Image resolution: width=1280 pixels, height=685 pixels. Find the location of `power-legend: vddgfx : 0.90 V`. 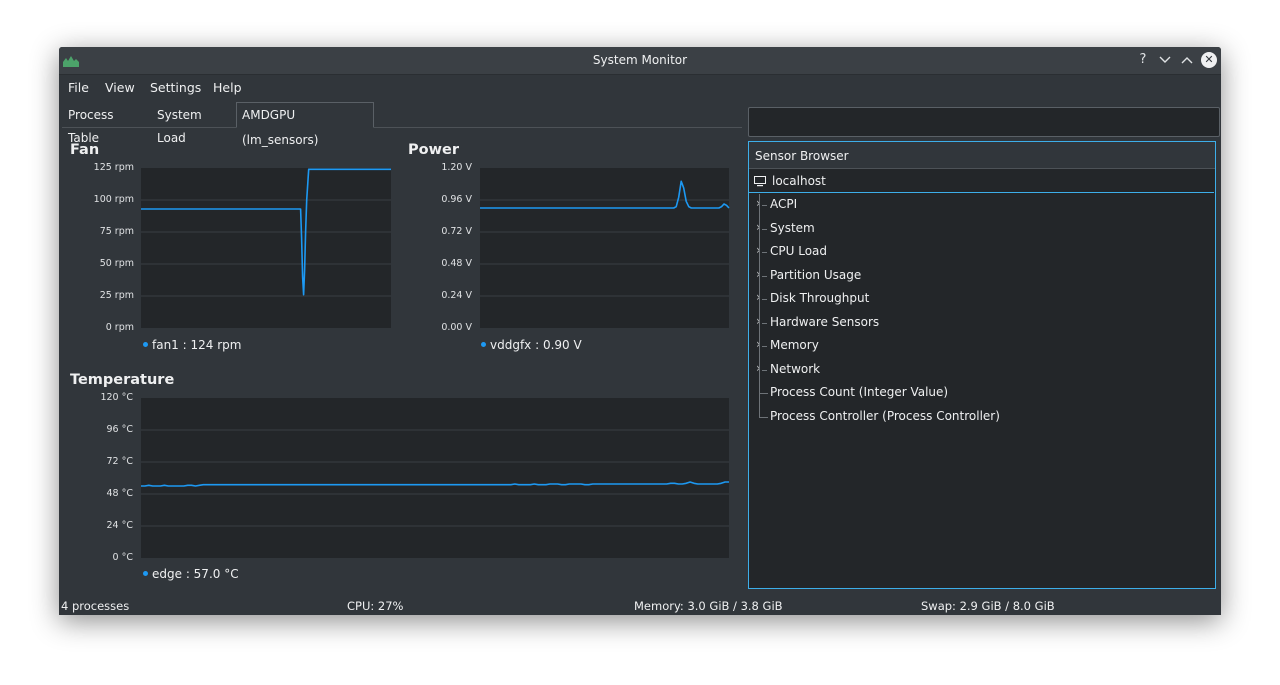

power-legend: vddgfx : 0.90 V is located at coordinates (531, 345).